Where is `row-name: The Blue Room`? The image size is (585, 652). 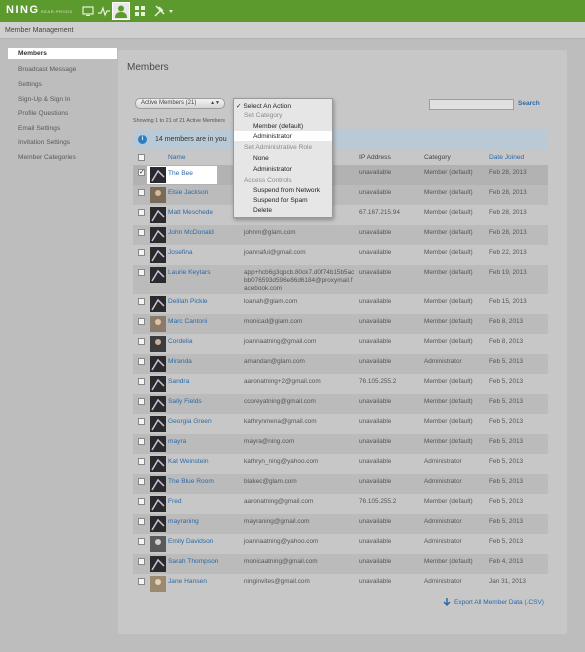
row-name: The Blue Room is located at coordinates (191, 481).